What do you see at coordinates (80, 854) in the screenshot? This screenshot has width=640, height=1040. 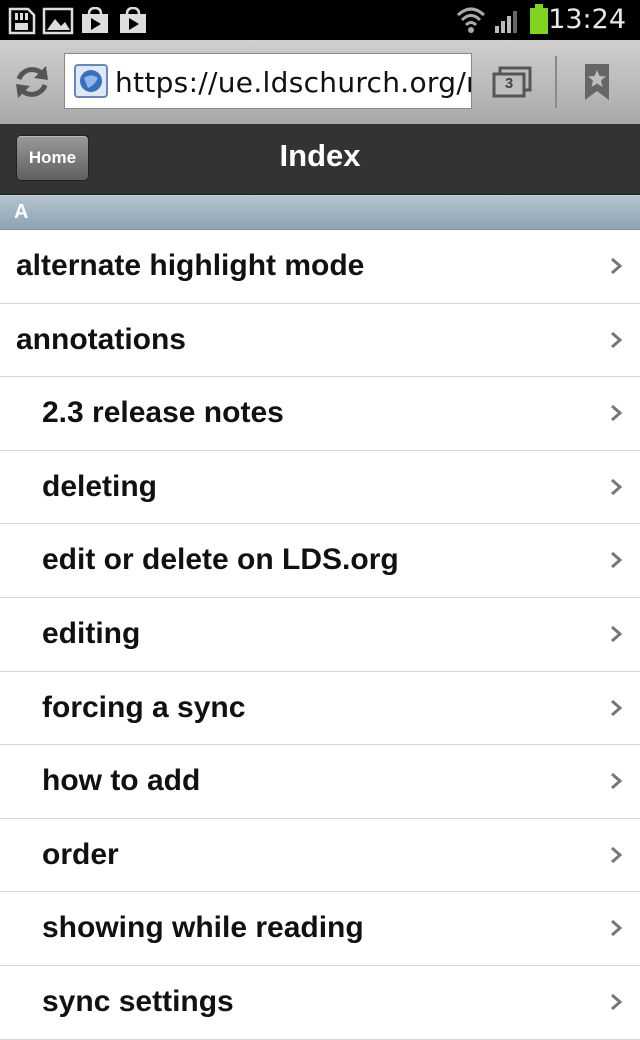 I see `list-item-label: order` at bounding box center [80, 854].